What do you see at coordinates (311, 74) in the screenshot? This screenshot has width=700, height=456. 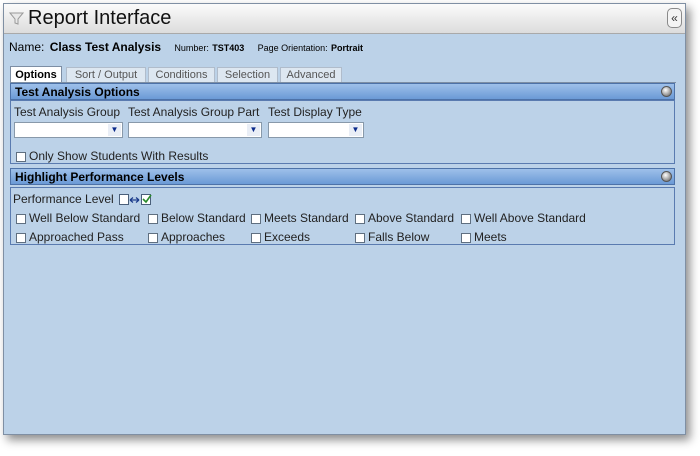 I see `tab-advanced: Advanced` at bounding box center [311, 74].